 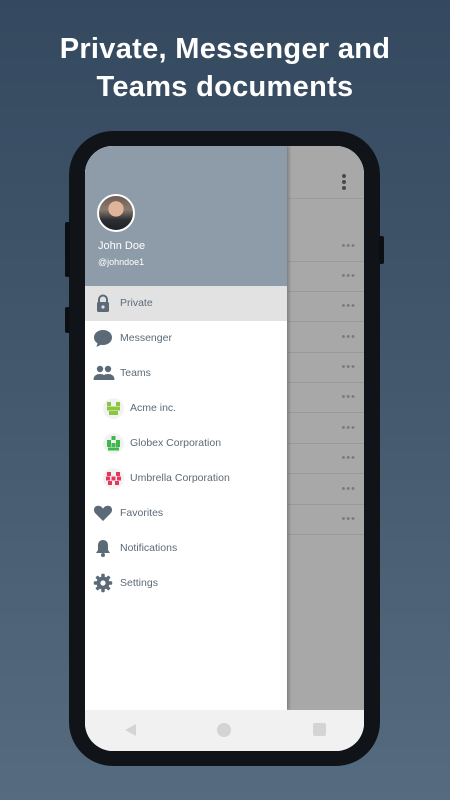 What do you see at coordinates (103, 338) in the screenshot?
I see `chat-bubble-icon` at bounding box center [103, 338].